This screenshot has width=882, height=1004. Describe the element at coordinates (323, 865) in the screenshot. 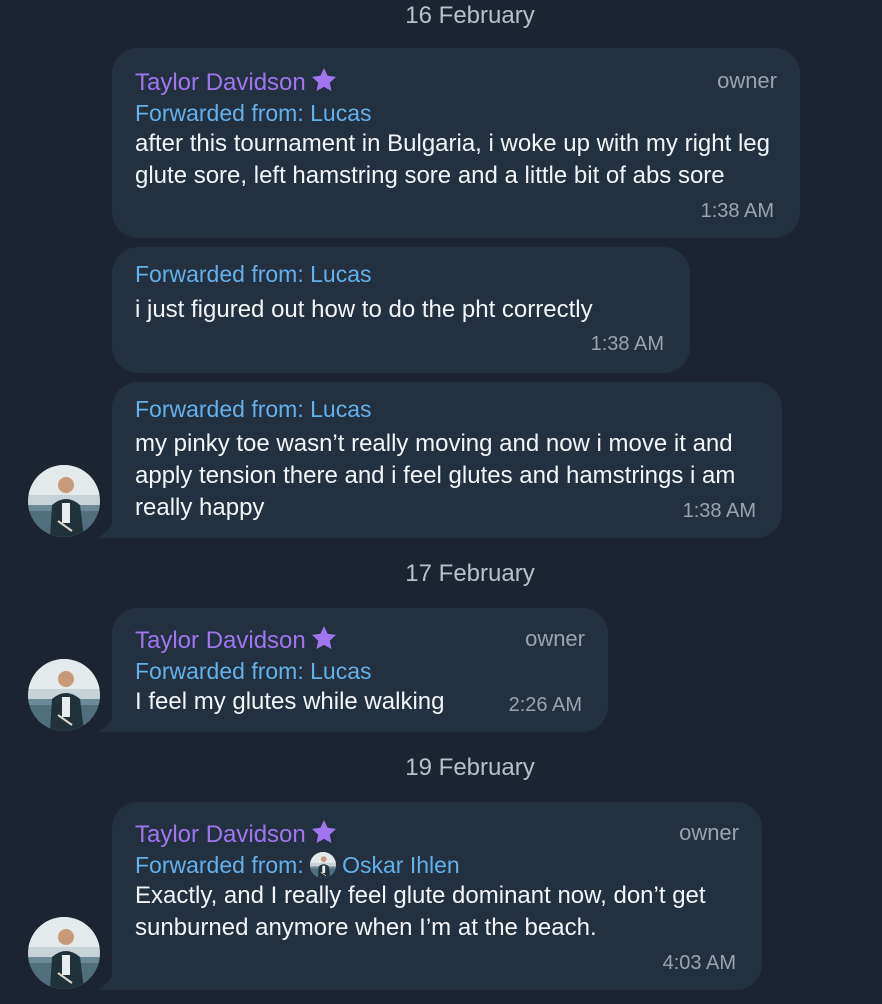

I see `forwarded-avatar` at that location.